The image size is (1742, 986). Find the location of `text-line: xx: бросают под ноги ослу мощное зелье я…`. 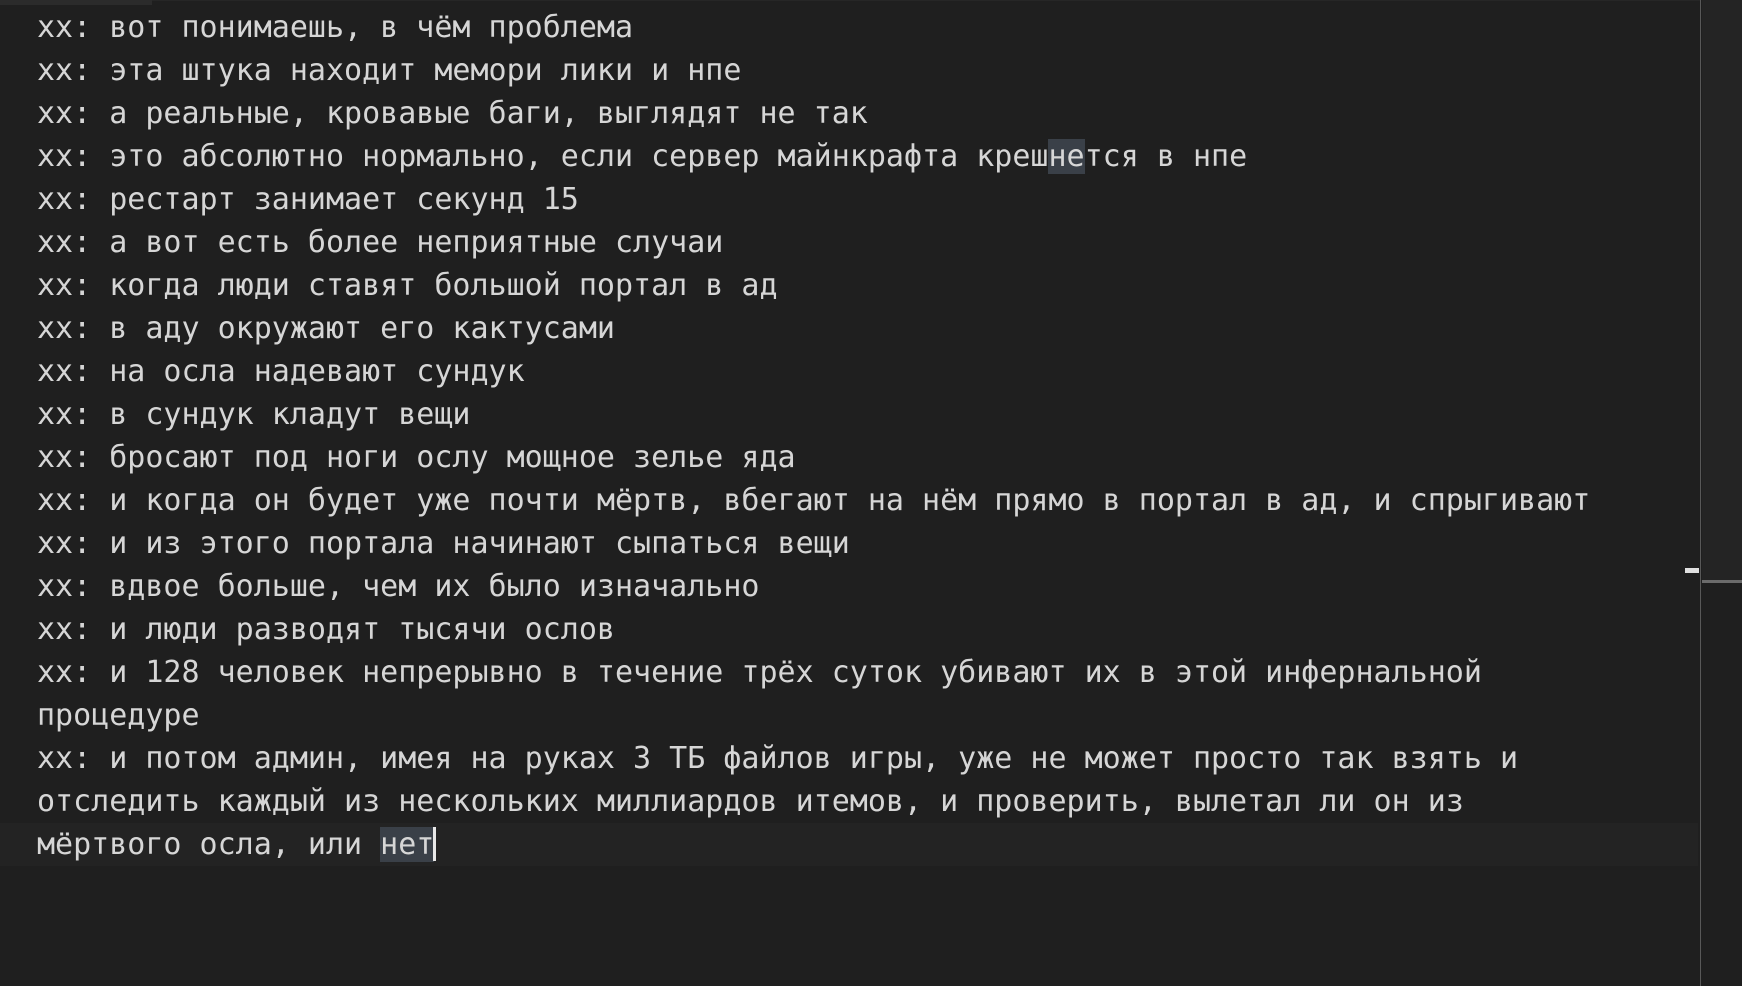

text-line: xx: бросают под ноги ослу мощное зелье я… is located at coordinates (849, 457).